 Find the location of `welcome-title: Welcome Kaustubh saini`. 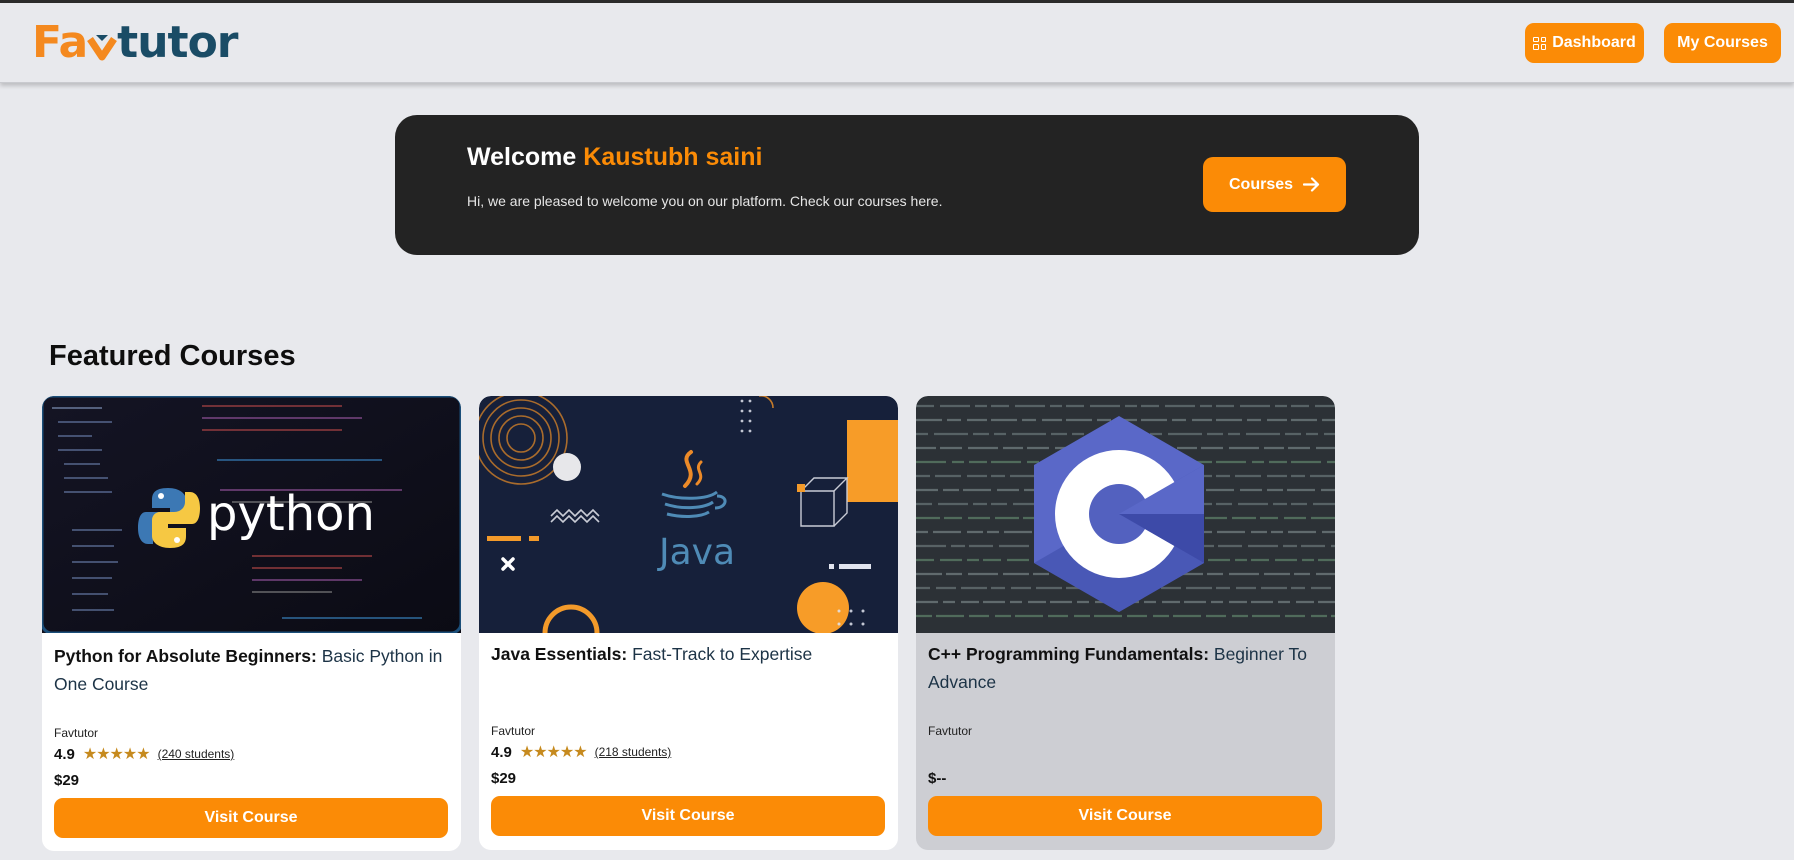

welcome-title: Welcome Kaustubh saini is located at coordinates (614, 157).